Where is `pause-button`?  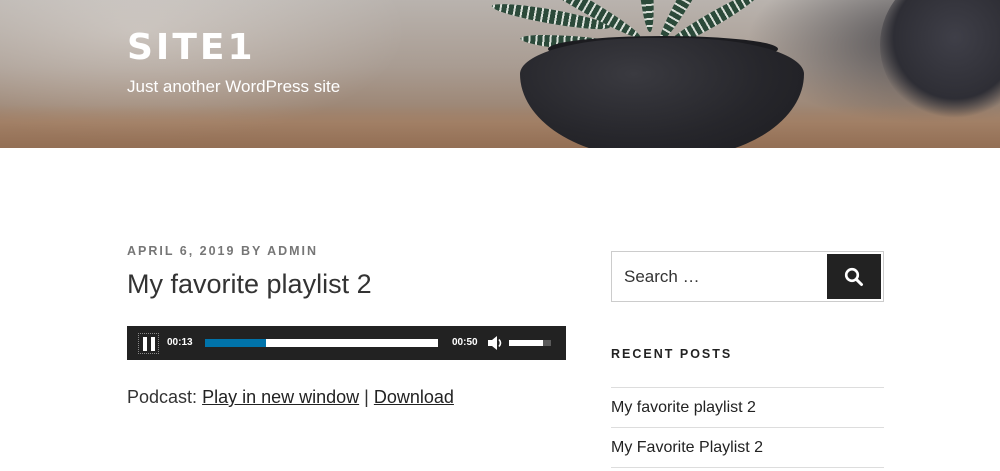
pause-button is located at coordinates (148, 343).